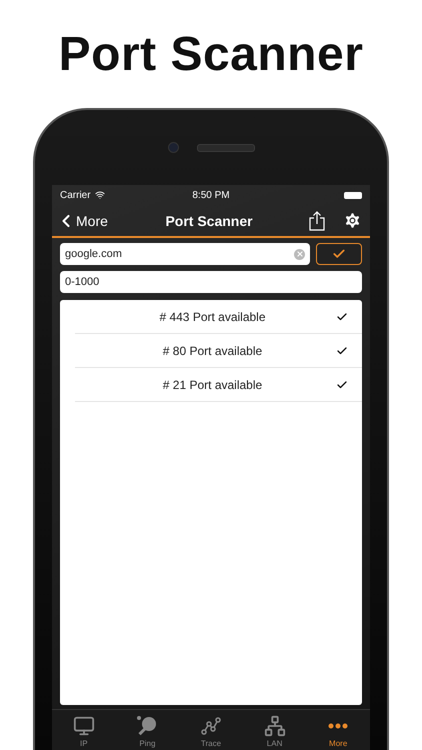  What do you see at coordinates (225, 148) in the screenshot?
I see `speaker-icon` at bounding box center [225, 148].